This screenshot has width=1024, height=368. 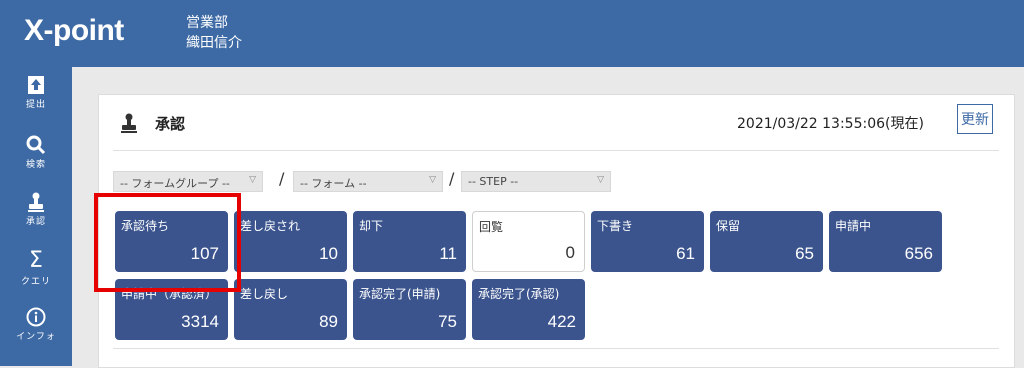 I want to click on page-title: 承認, so click(x=170, y=124).